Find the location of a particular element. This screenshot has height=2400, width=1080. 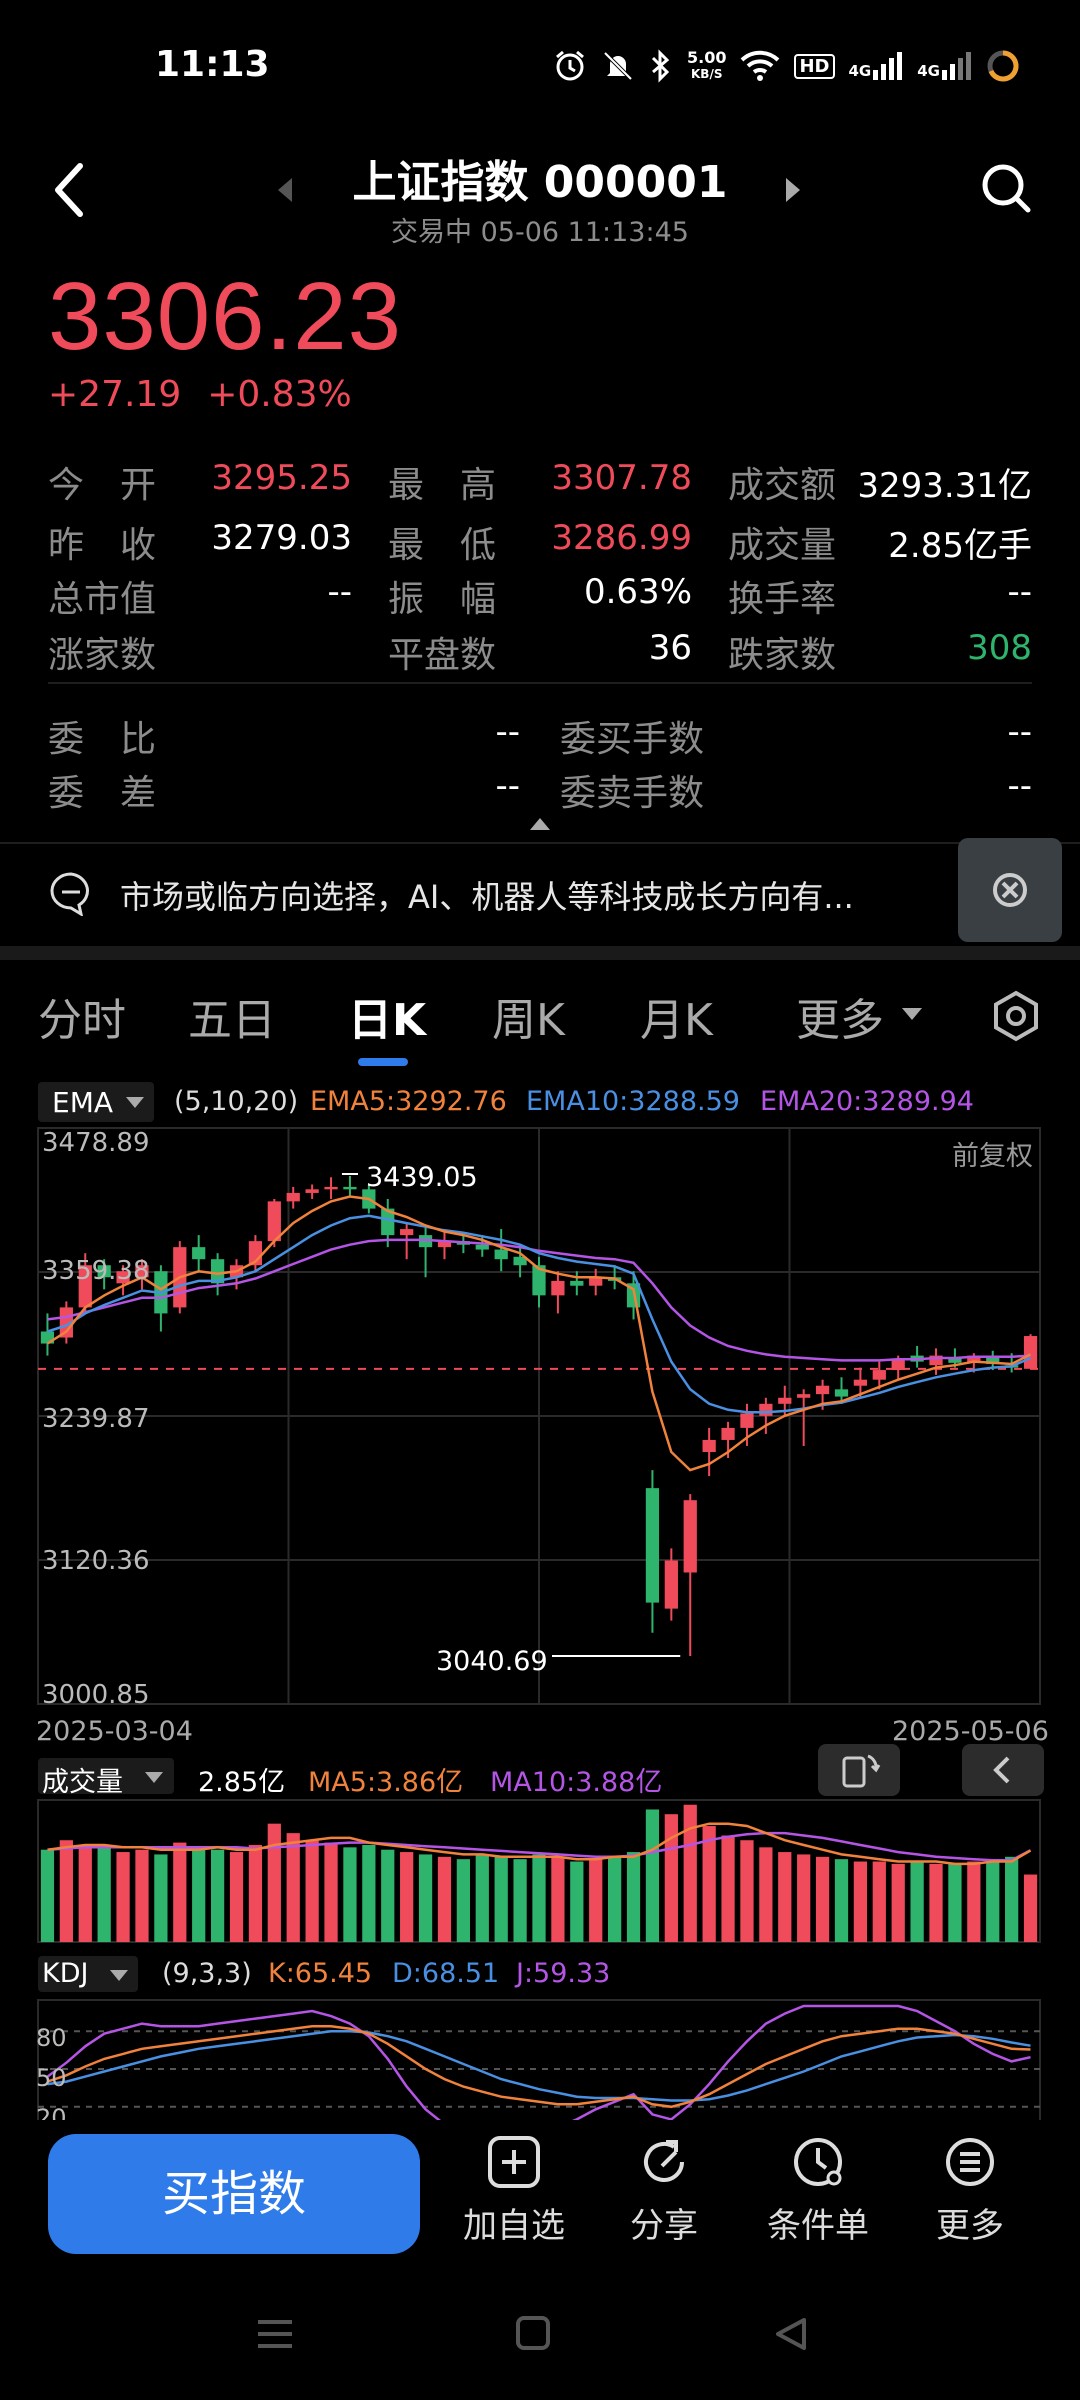

collapse-icon is located at coordinates (540, 824).